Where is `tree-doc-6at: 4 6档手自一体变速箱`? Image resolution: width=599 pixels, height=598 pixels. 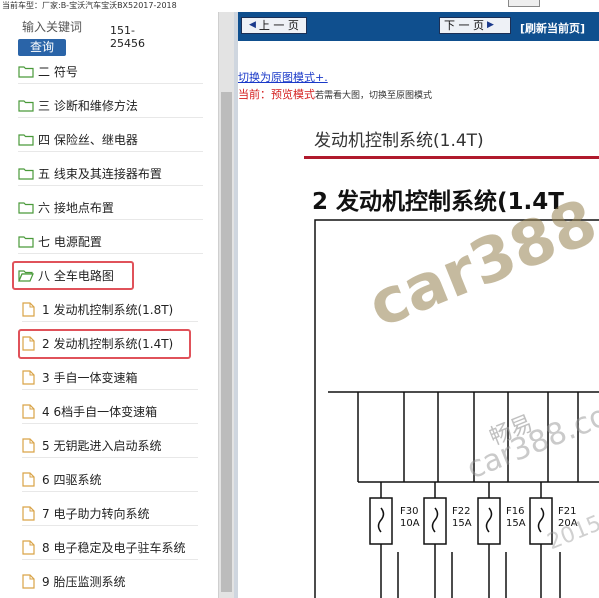
tree-doc-6at: 4 6档手自一体变速箱 is located at coordinates (110, 411).